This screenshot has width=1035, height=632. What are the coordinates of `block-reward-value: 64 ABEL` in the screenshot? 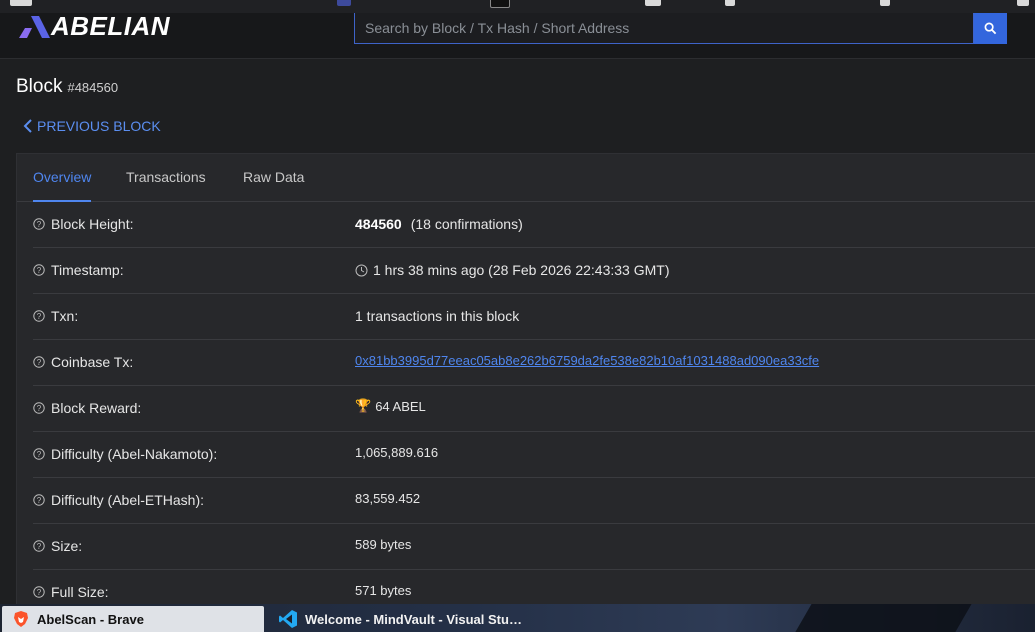 It's located at (400, 406).